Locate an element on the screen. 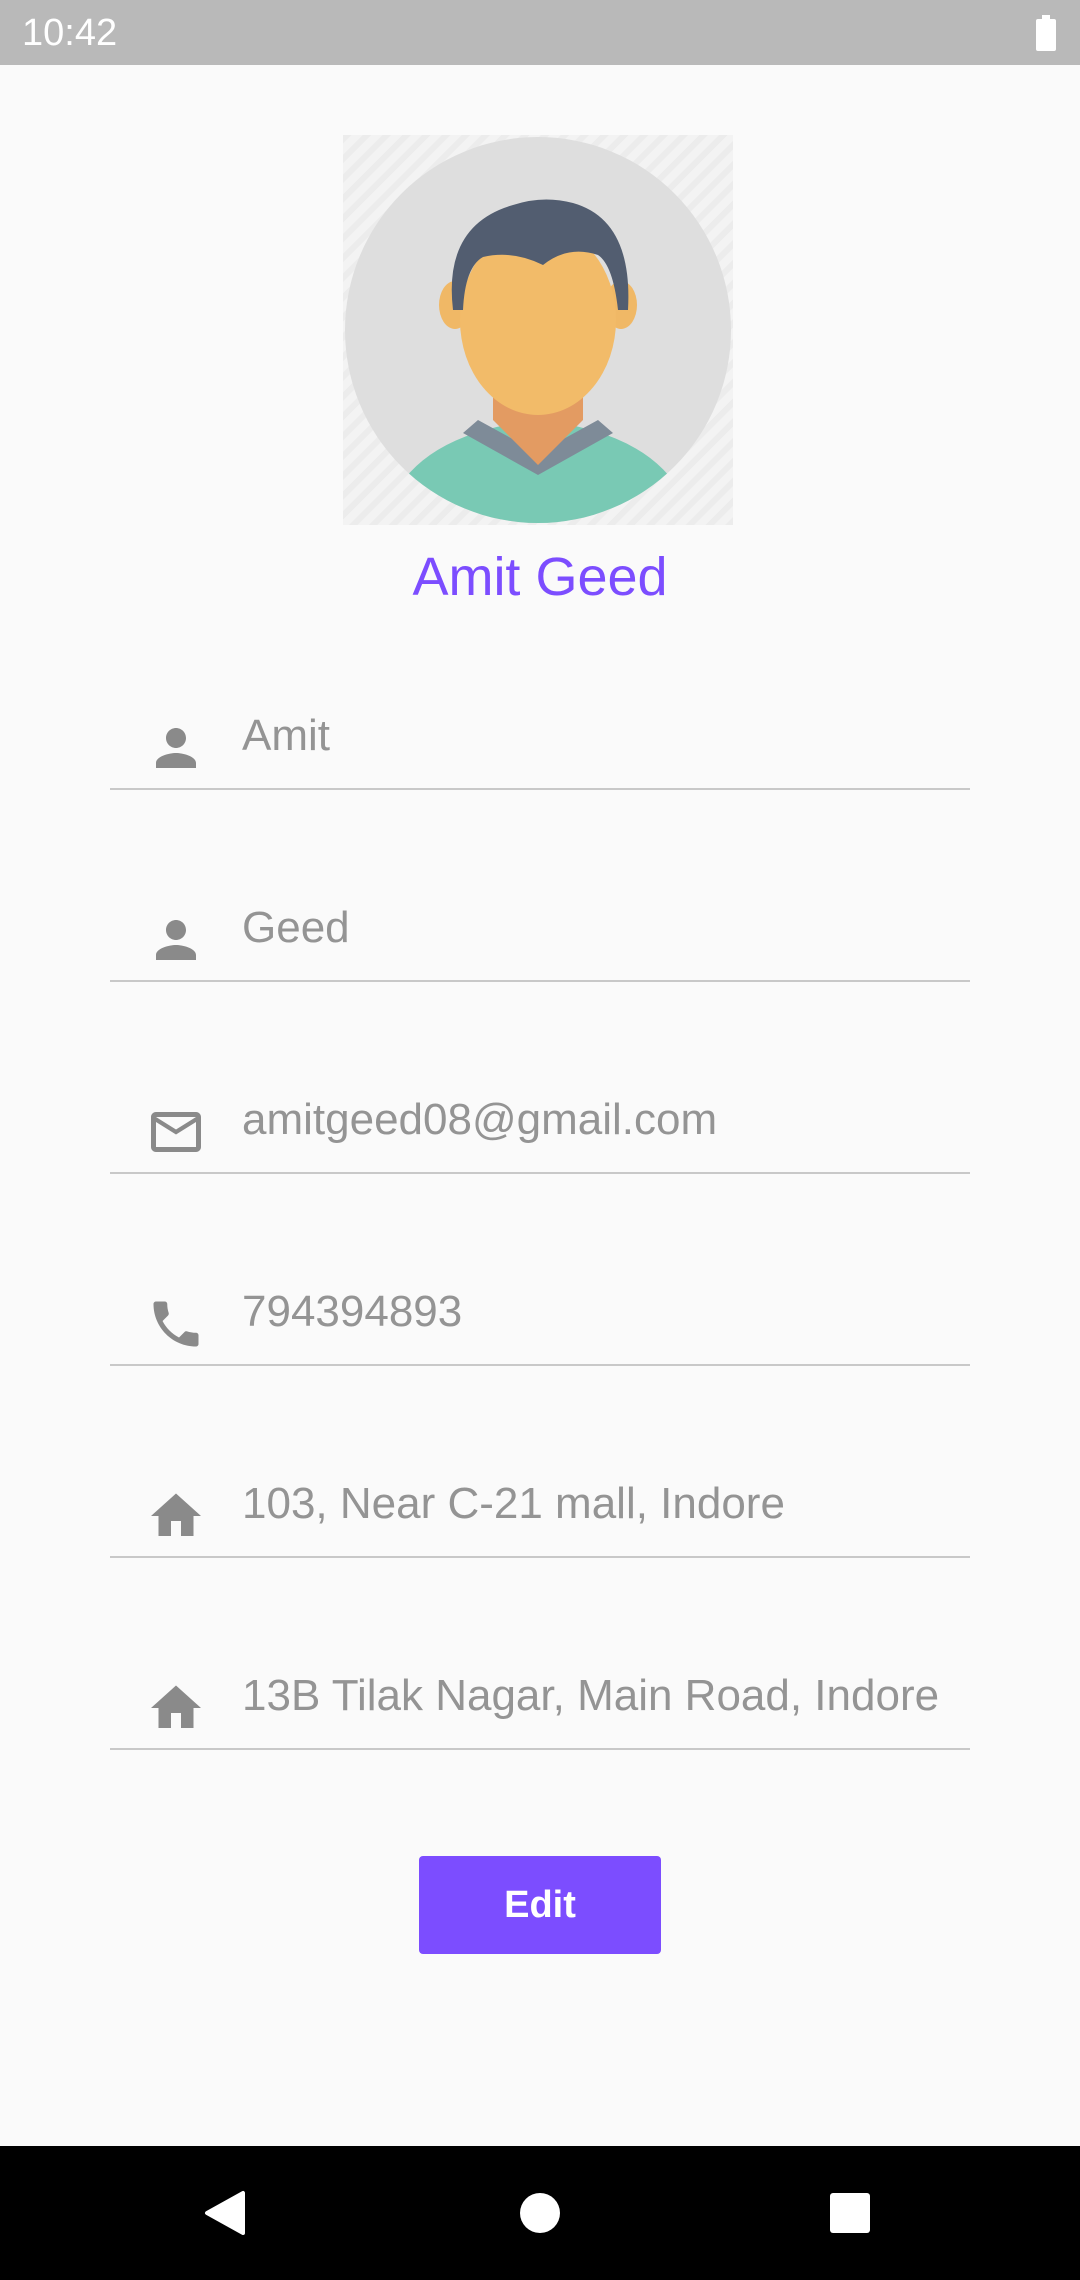 The image size is (1080, 2280). address-field-1: 103, Near C-21 mall, Indore is located at coordinates (540, 1507).